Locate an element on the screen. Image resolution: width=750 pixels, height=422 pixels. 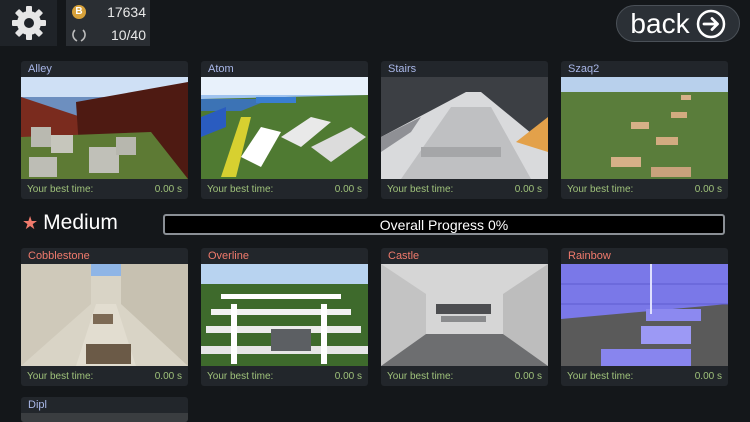
level-card-alley: Alley Your best time: 0.00 s is located at coordinates (104, 130).